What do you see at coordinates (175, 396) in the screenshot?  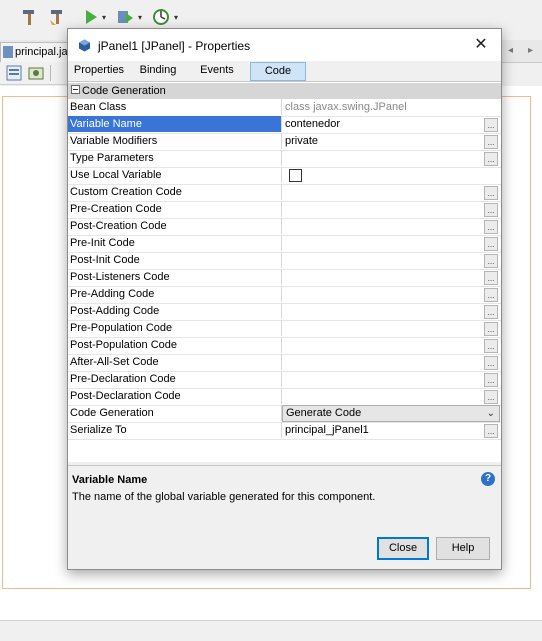 I see `property-name: Post-Declaration Code` at bounding box center [175, 396].